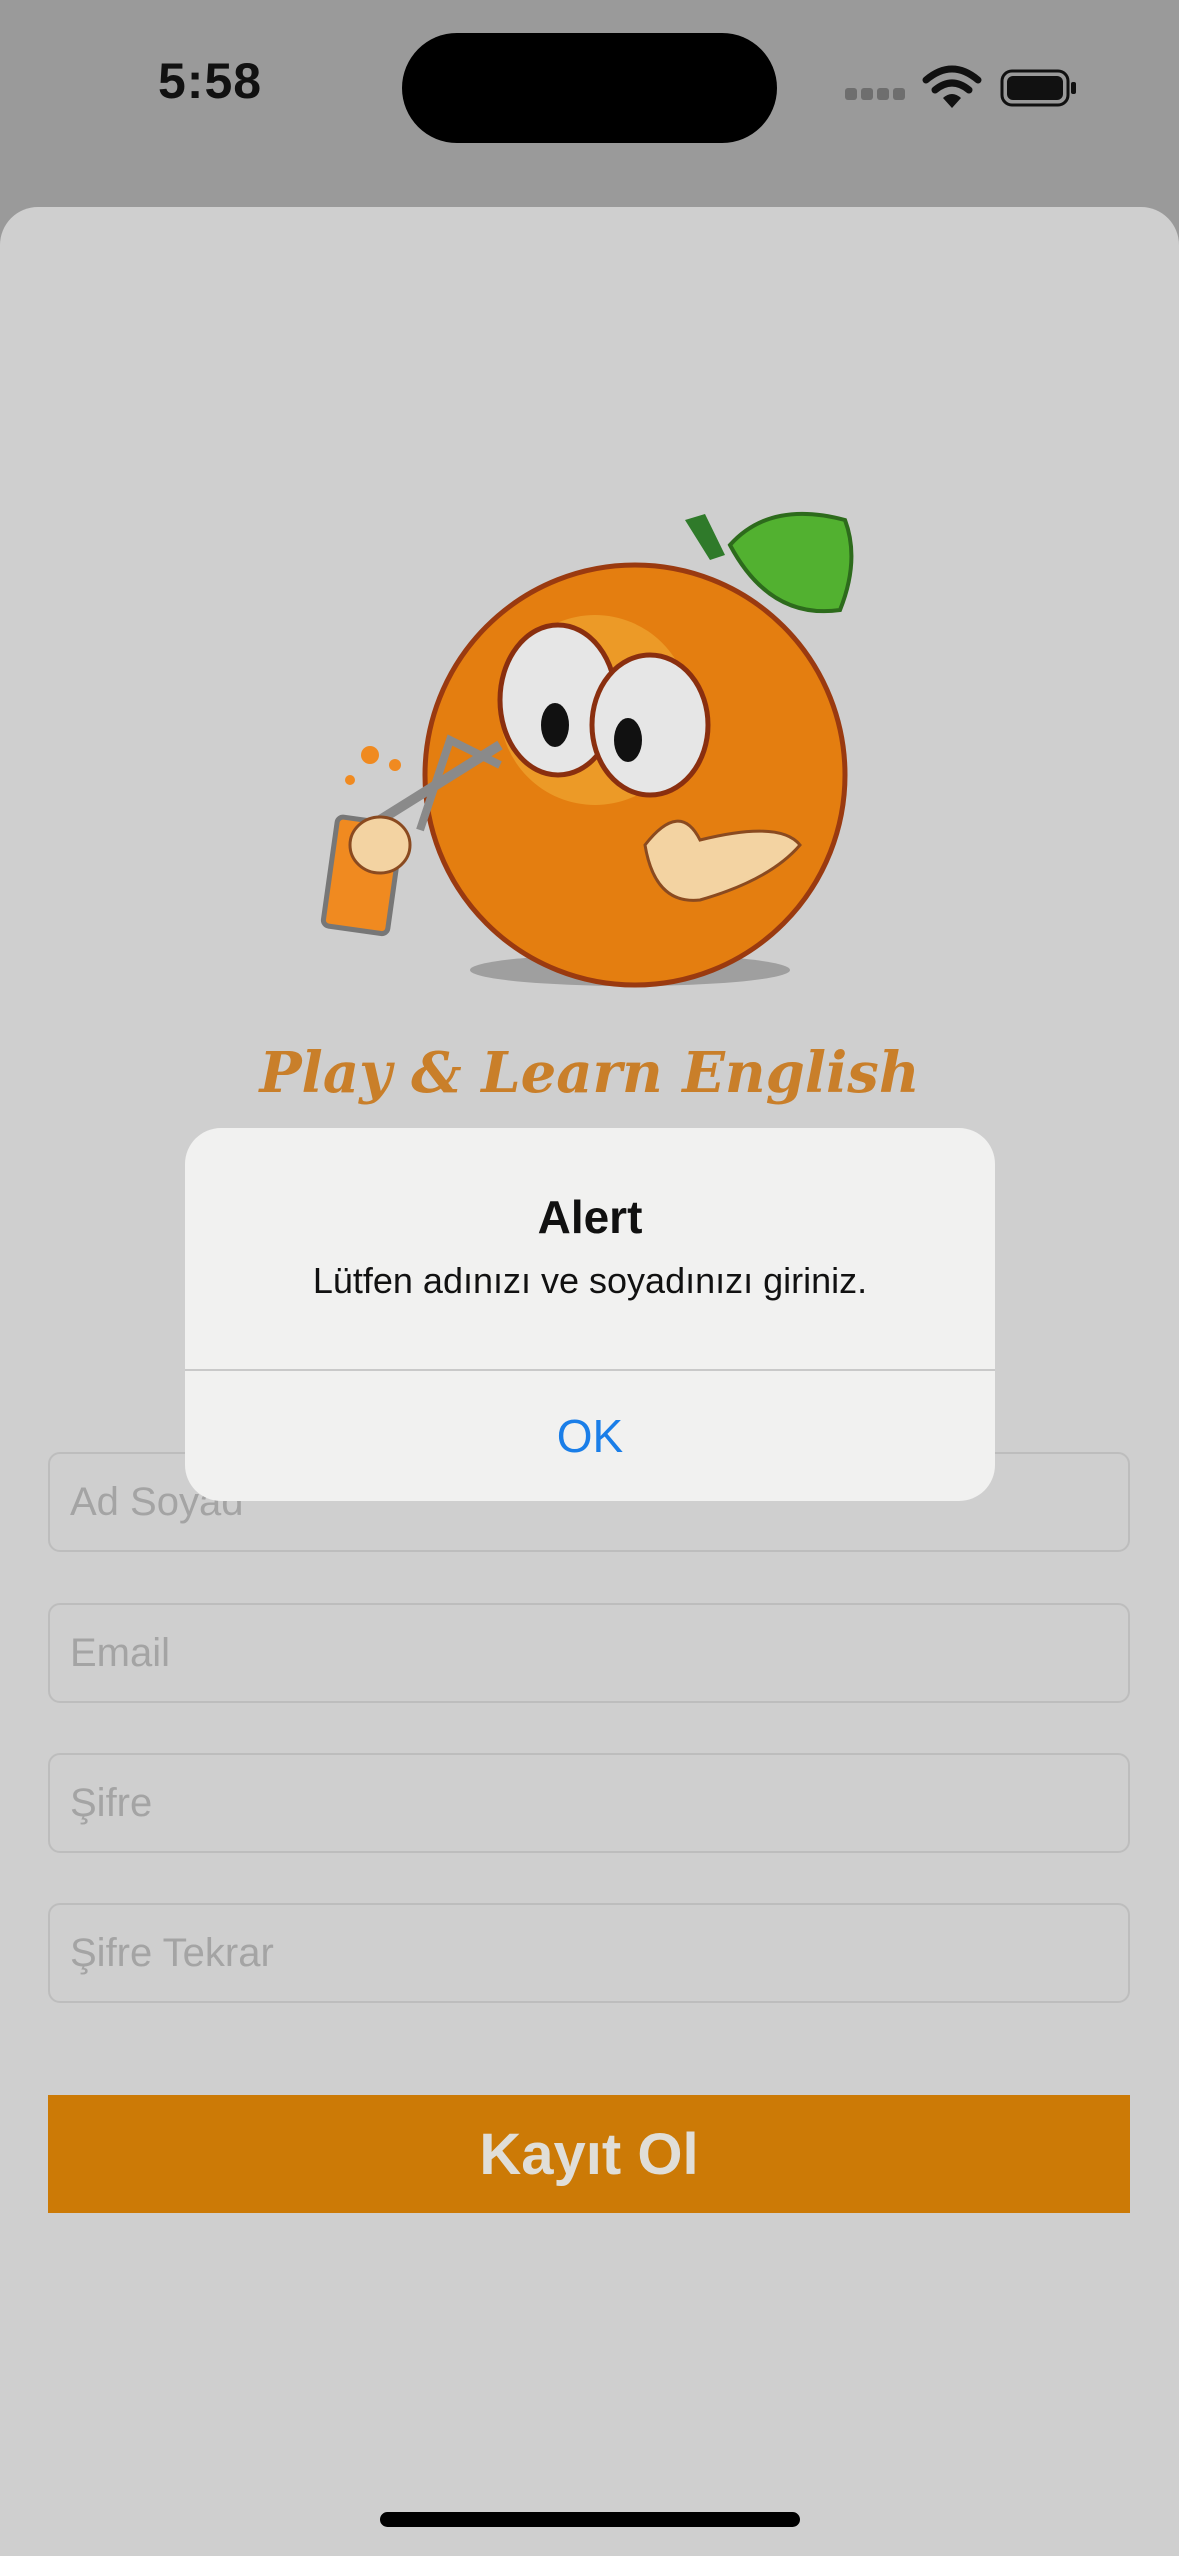 The height and width of the screenshot is (2556, 1179). I want to click on battery-icon, so click(1038, 88).